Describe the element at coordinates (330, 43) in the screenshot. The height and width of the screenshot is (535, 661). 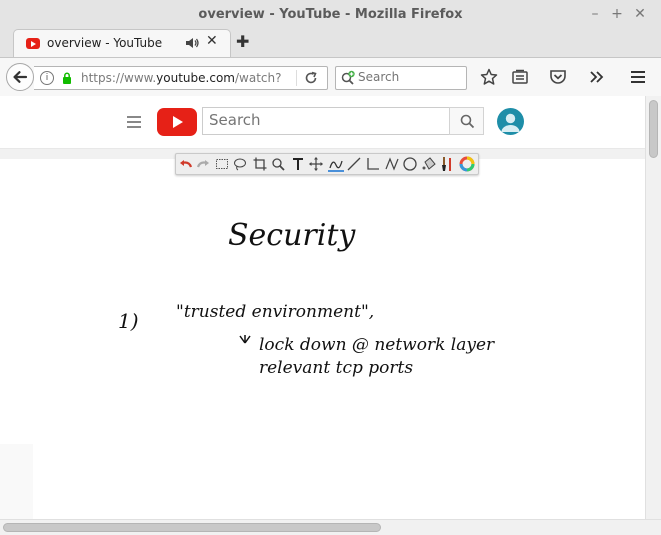
I see `tab-strip: overview - YouTube ✕ ✚` at that location.